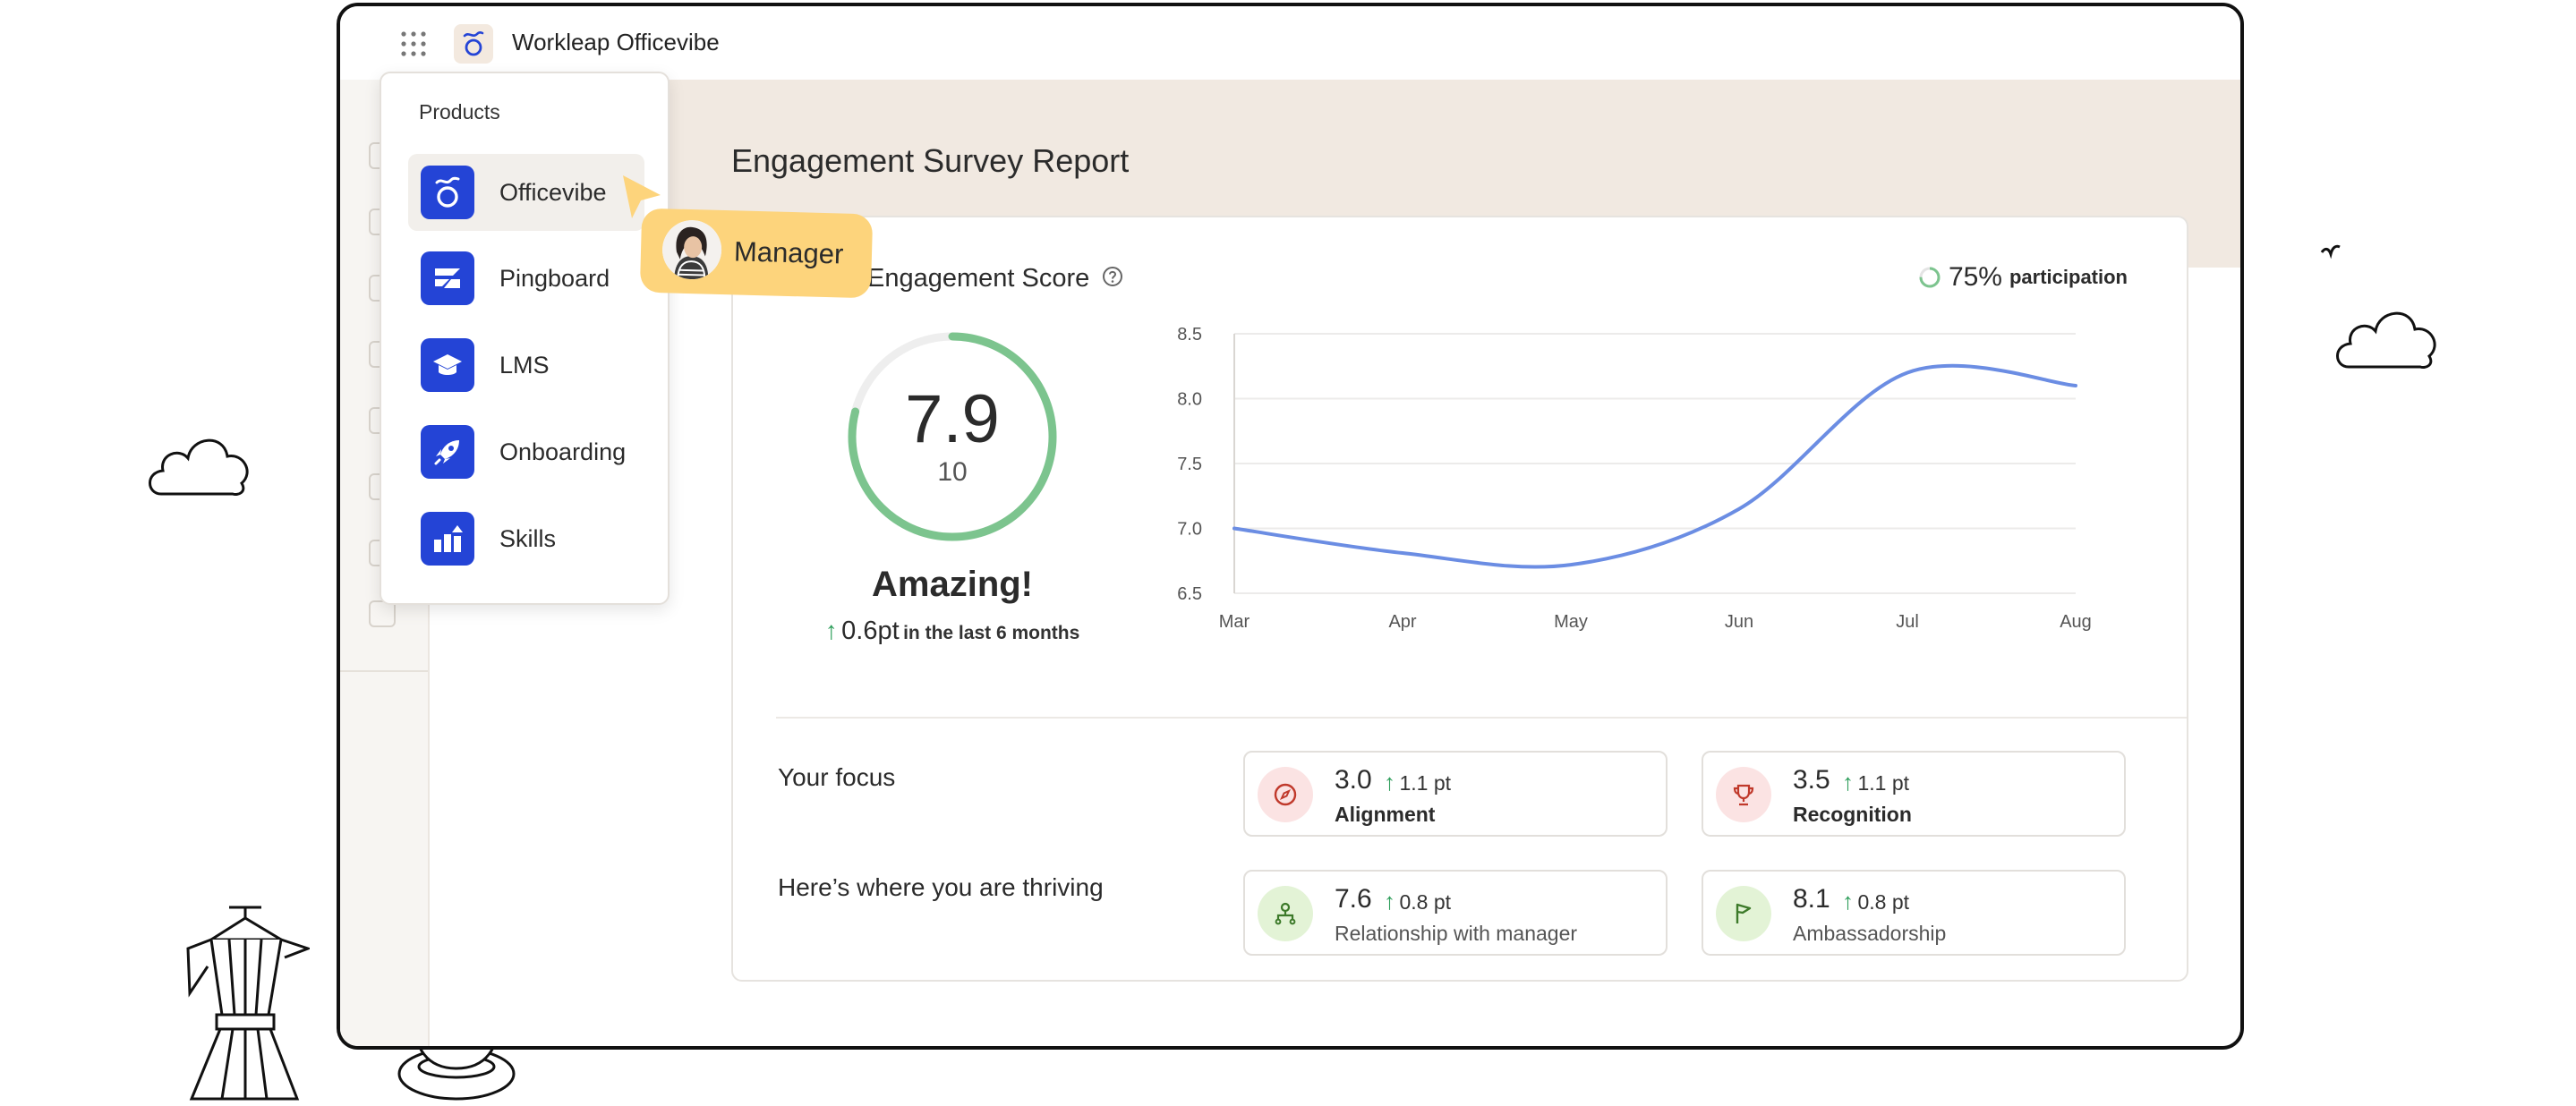  Describe the element at coordinates (870, 631) in the screenshot. I see `score-change-value: 0.6pt` at that location.